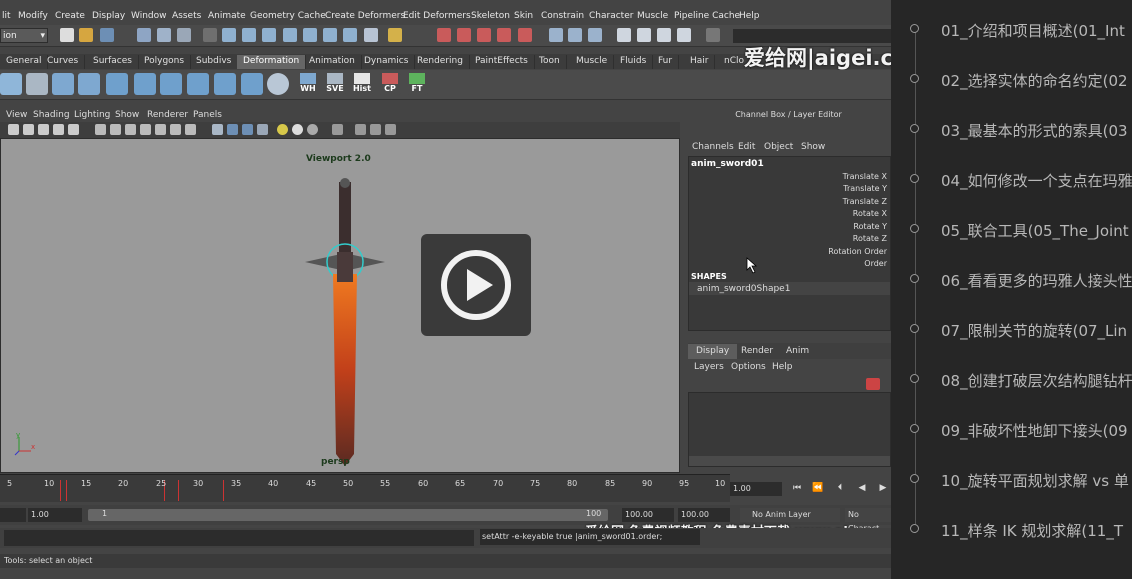 Image resolution: width=1132 pixels, height=579 pixels. I want to click on input-line-menu-icon, so click(713, 35).